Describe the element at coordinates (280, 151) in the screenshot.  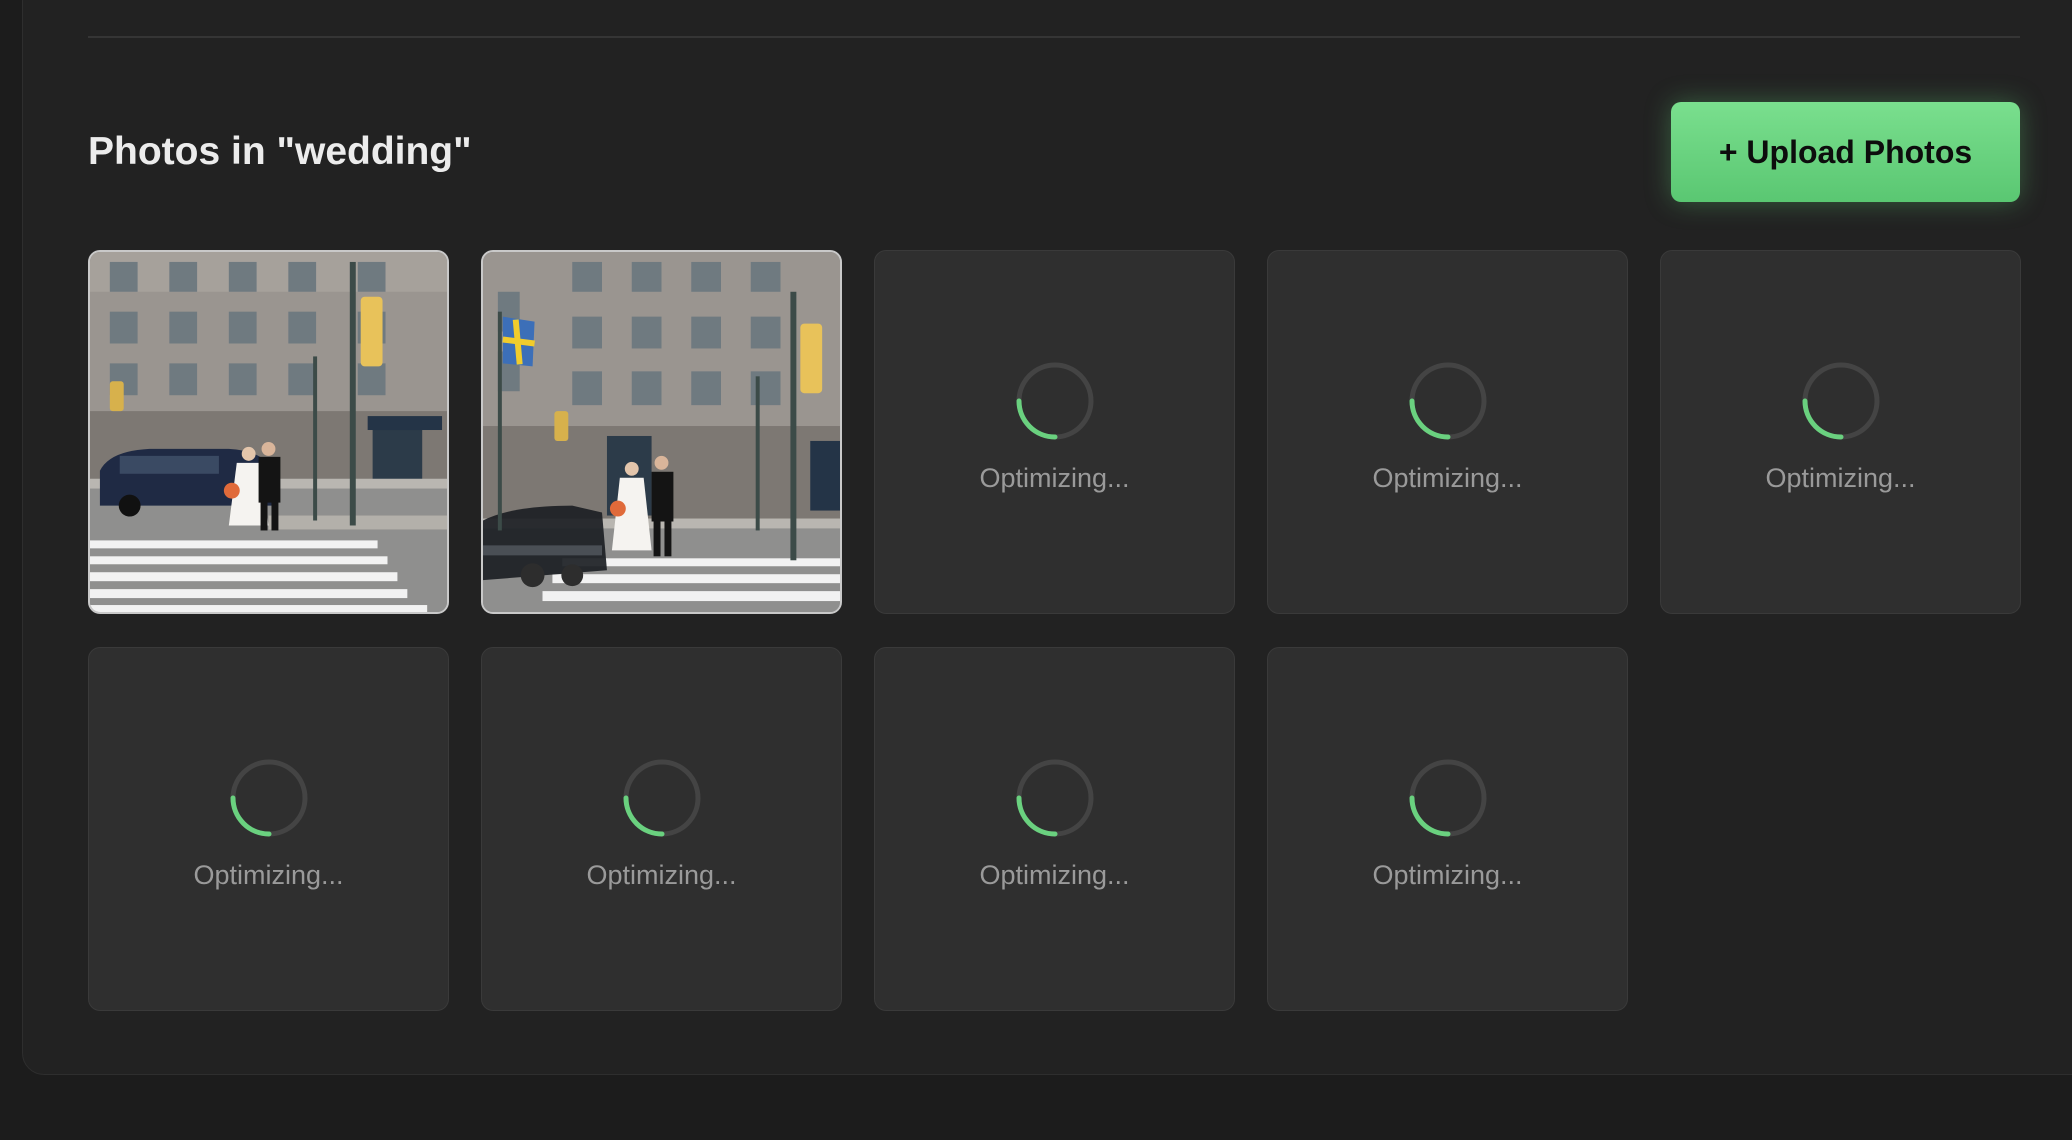
I see `section-title: Photos in "wedding"` at that location.